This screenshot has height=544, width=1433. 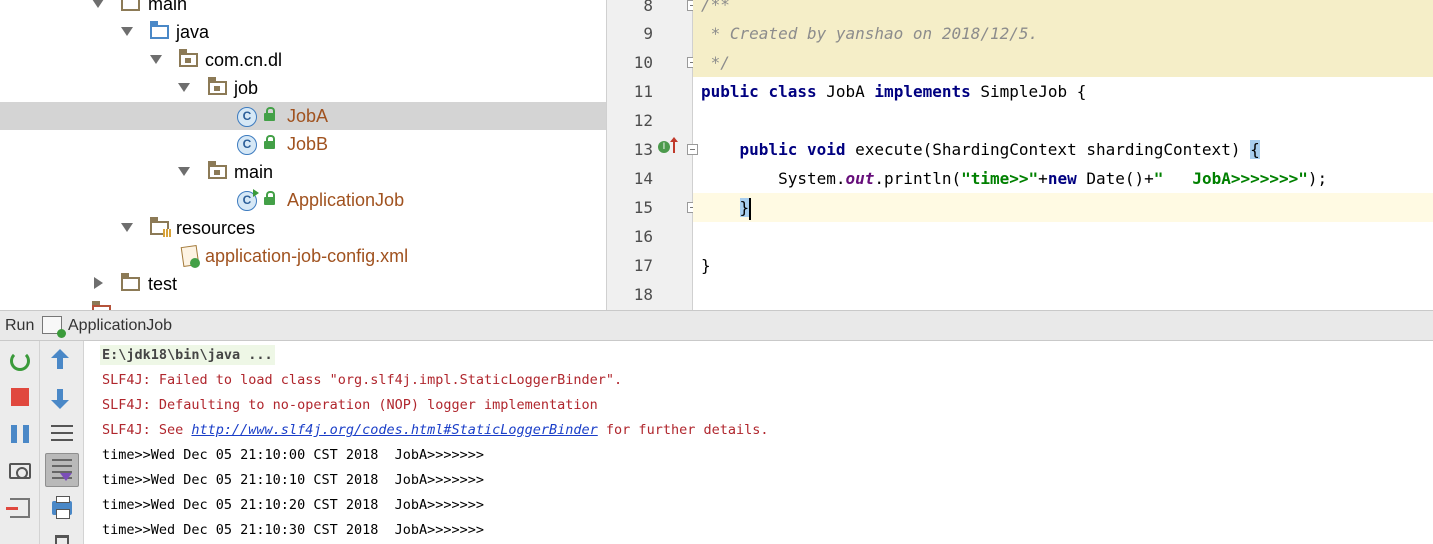 I want to click on run-window-title: Run, so click(x=20, y=325).